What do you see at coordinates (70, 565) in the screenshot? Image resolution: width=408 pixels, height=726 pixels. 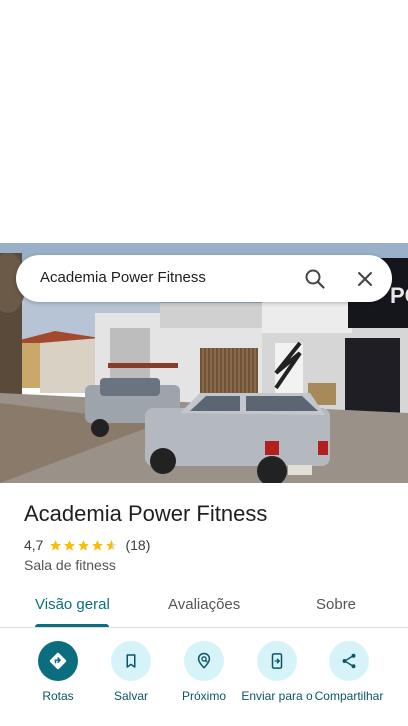 I see `place-category: Sala de fitness` at bounding box center [70, 565].